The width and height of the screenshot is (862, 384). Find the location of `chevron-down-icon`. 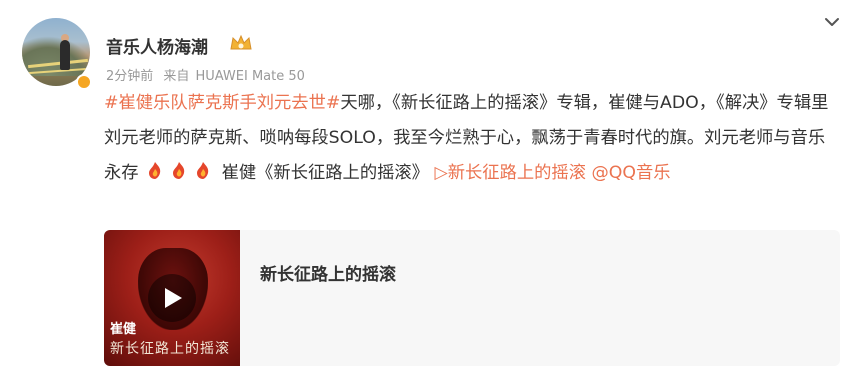

chevron-down-icon is located at coordinates (832, 22).